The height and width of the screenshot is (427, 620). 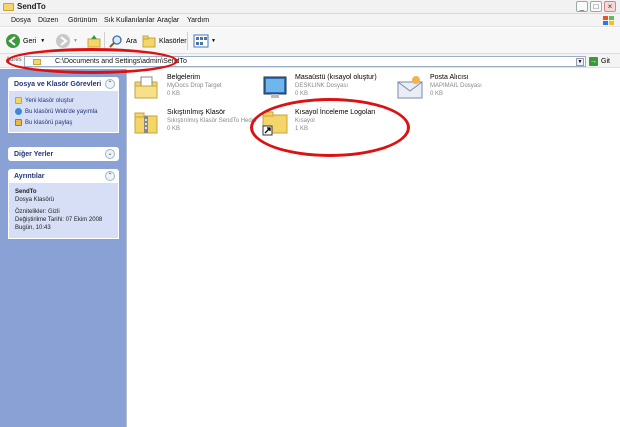 What do you see at coordinates (18, 111) in the screenshot?
I see `globe-icon` at bounding box center [18, 111].